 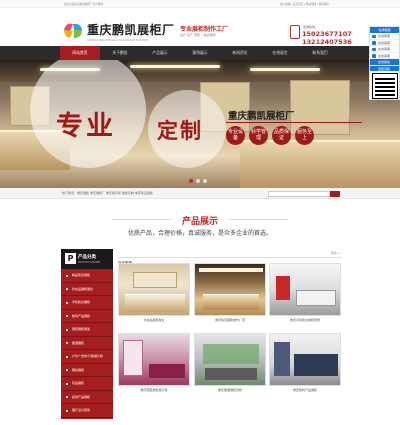 What do you see at coordinates (327, 42) in the screenshot?
I see `phone-number-2: 13212407536` at bounding box center [327, 42].